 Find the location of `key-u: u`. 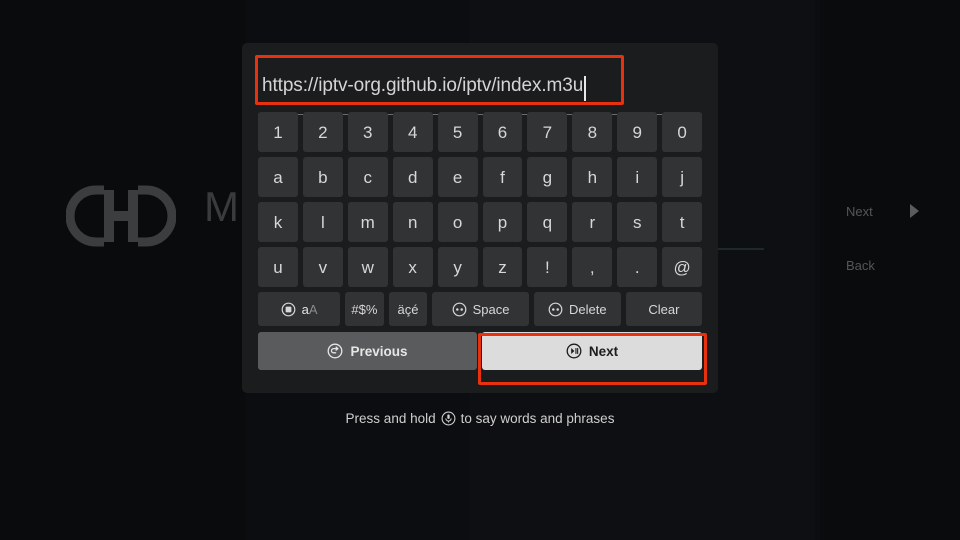

key-u: u is located at coordinates (278, 267).